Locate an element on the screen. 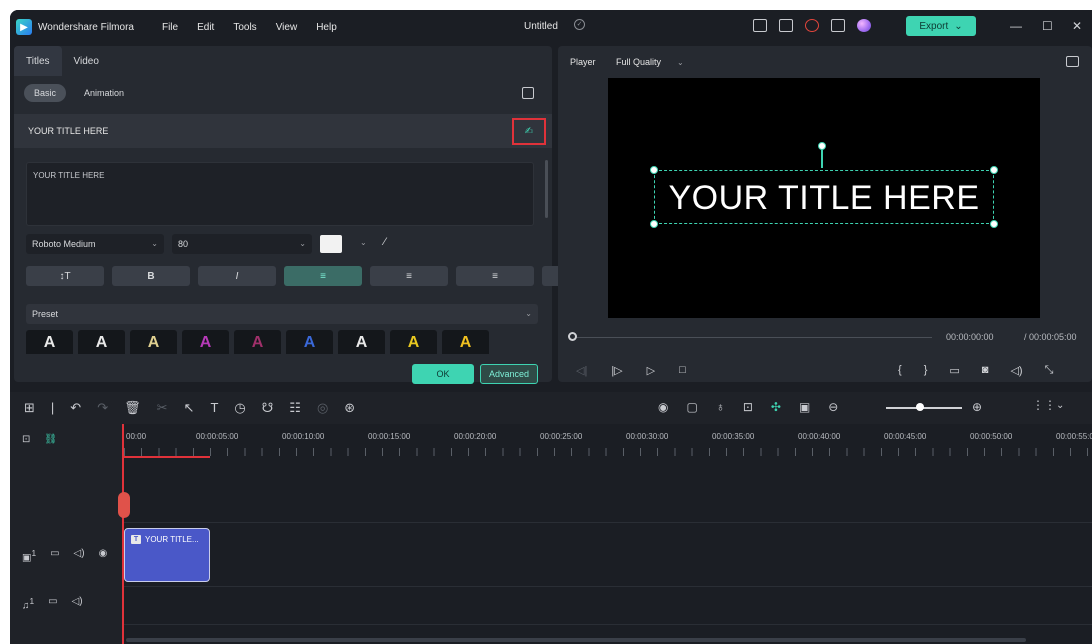 This screenshot has width=1092, height=644. menu-view: View is located at coordinates (287, 27).